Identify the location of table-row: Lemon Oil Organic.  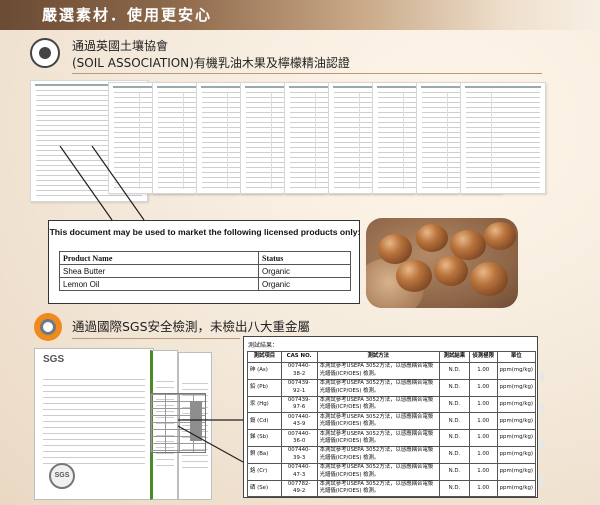
(205, 284).